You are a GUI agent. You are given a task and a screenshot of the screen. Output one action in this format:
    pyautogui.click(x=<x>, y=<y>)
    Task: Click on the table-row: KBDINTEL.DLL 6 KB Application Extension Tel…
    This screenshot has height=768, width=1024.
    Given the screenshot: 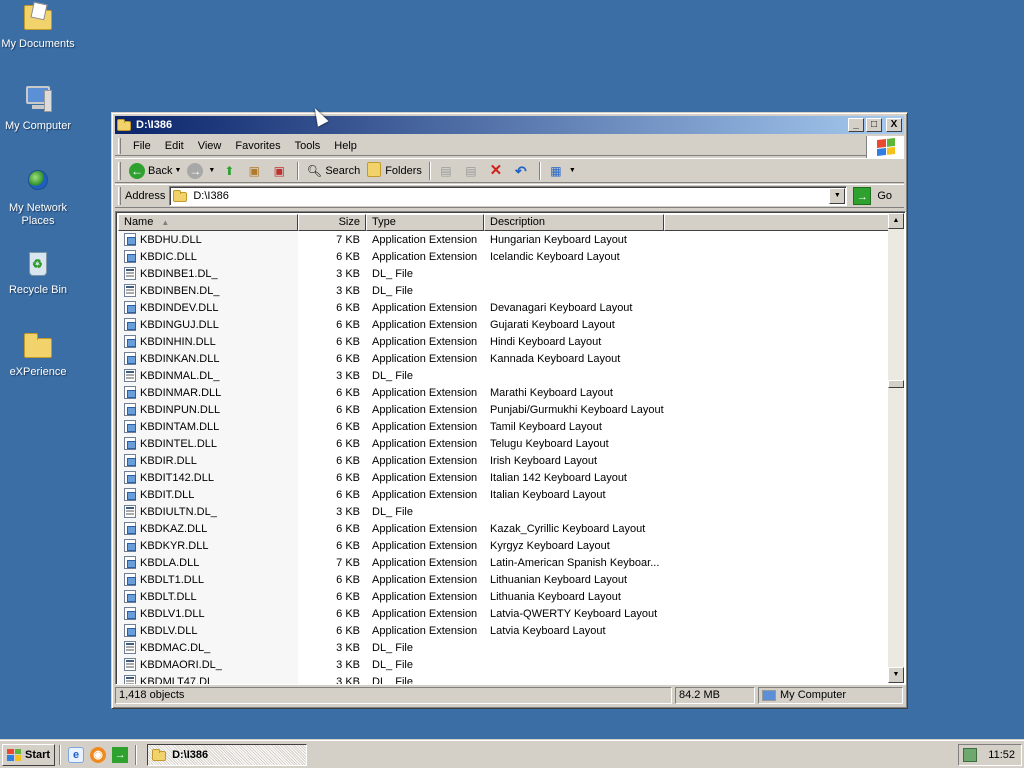 What is the action you would take?
    pyautogui.click(x=504, y=443)
    